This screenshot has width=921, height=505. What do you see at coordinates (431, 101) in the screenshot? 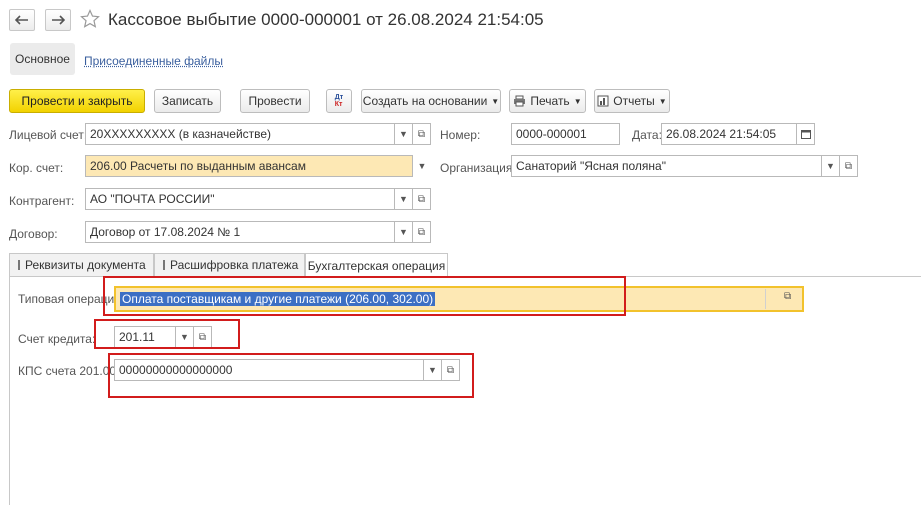
I see `create-based-on-button: Создать на основании ▼` at bounding box center [431, 101].